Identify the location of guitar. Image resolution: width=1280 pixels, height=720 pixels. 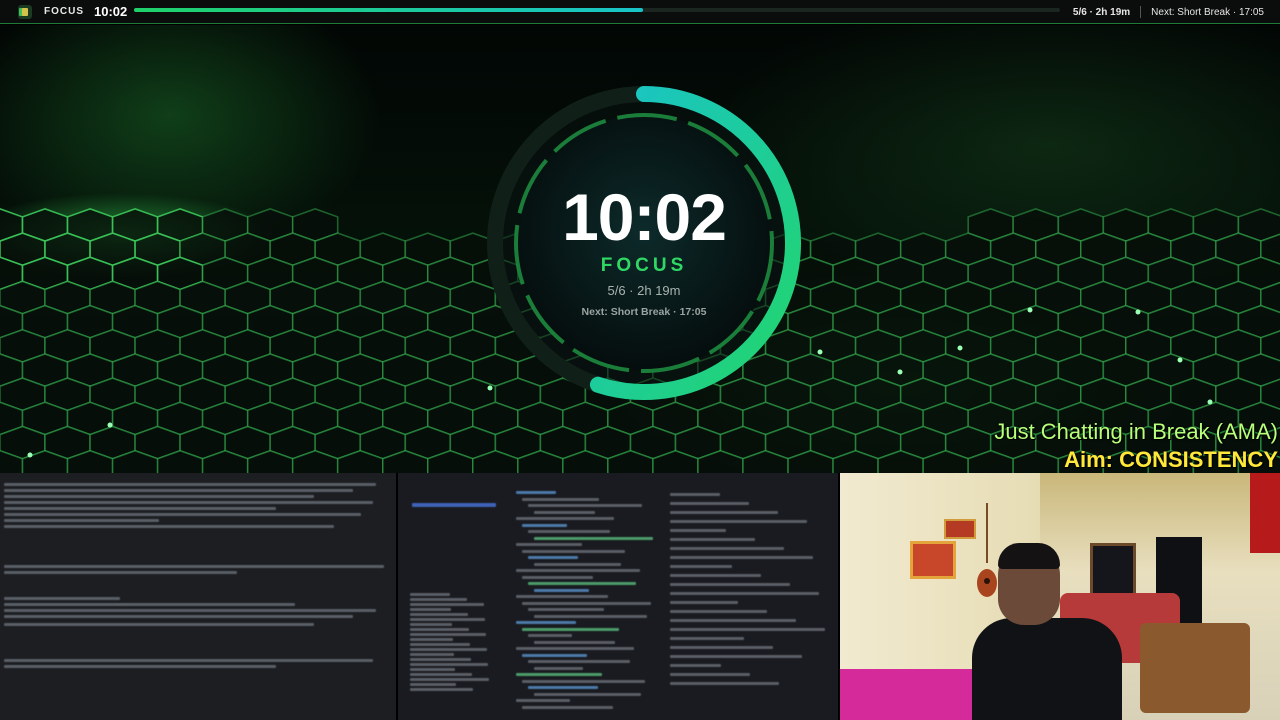
(987, 550).